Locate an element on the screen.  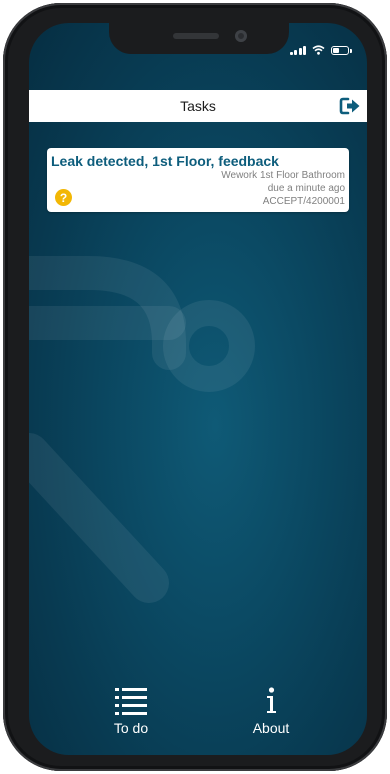
app-header: Tasks is located at coordinates (198, 106).